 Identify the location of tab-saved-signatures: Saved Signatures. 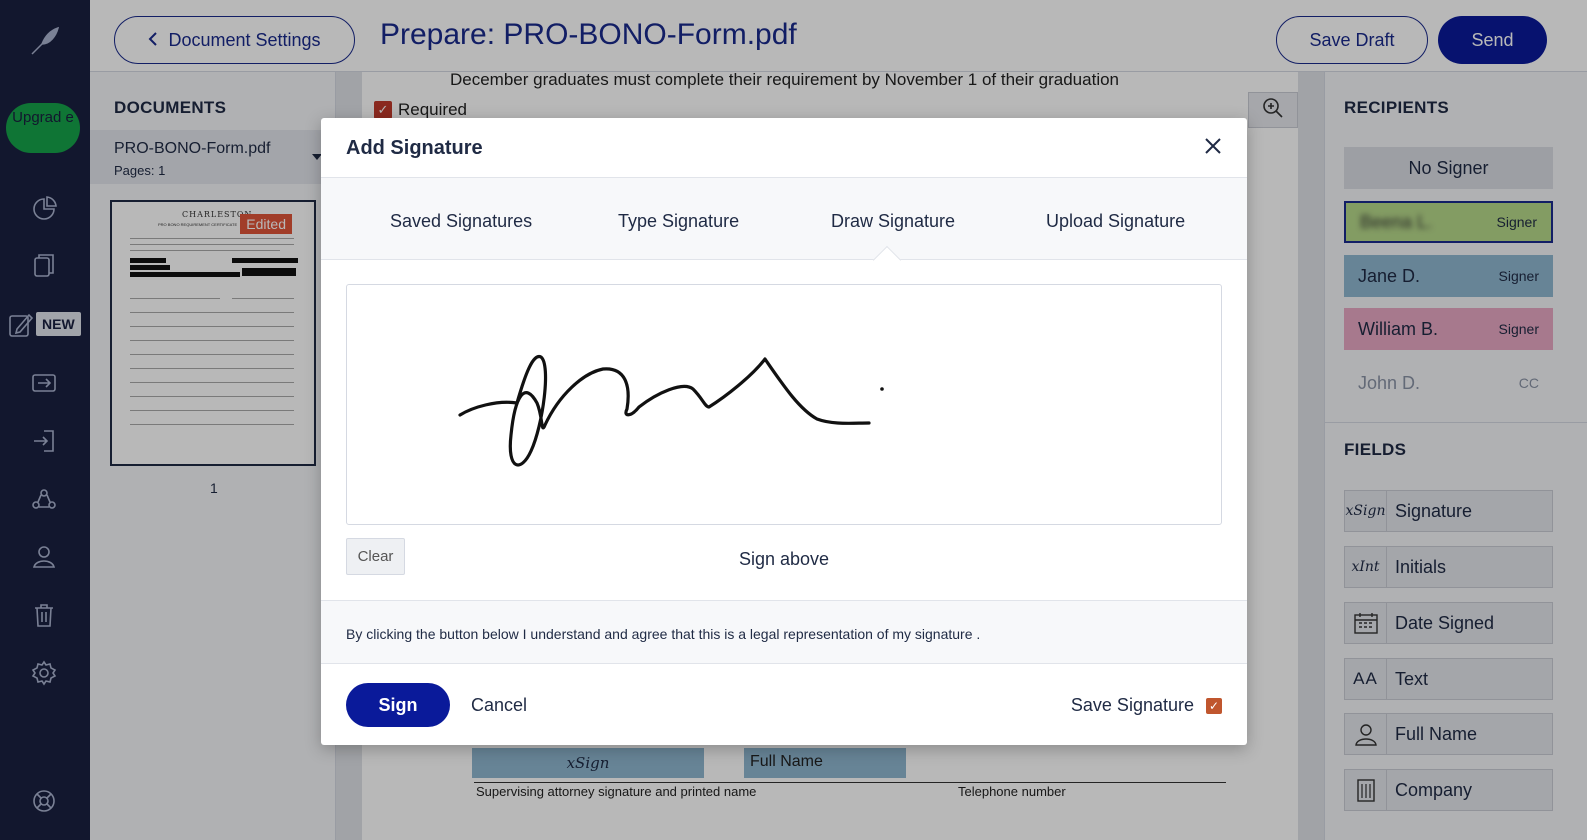
(461, 221).